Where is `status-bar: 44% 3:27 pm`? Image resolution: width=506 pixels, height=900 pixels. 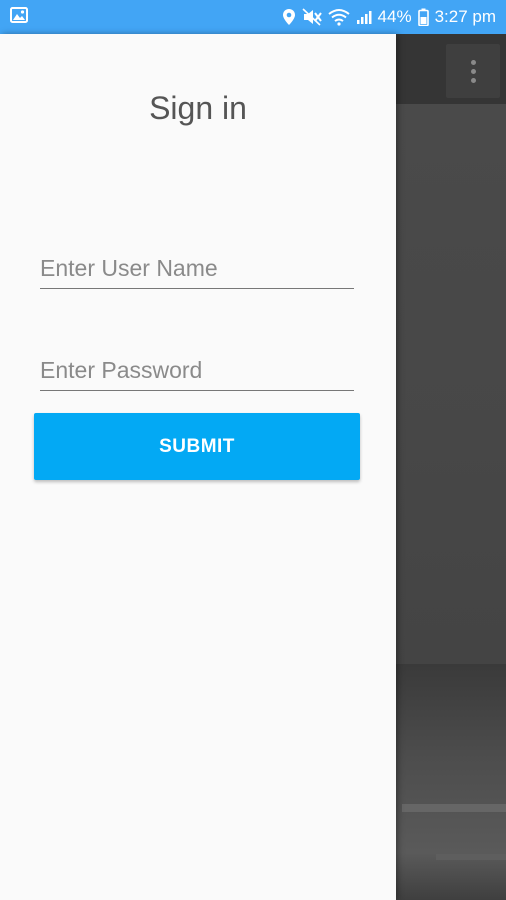
status-bar: 44% 3:27 pm is located at coordinates (253, 17).